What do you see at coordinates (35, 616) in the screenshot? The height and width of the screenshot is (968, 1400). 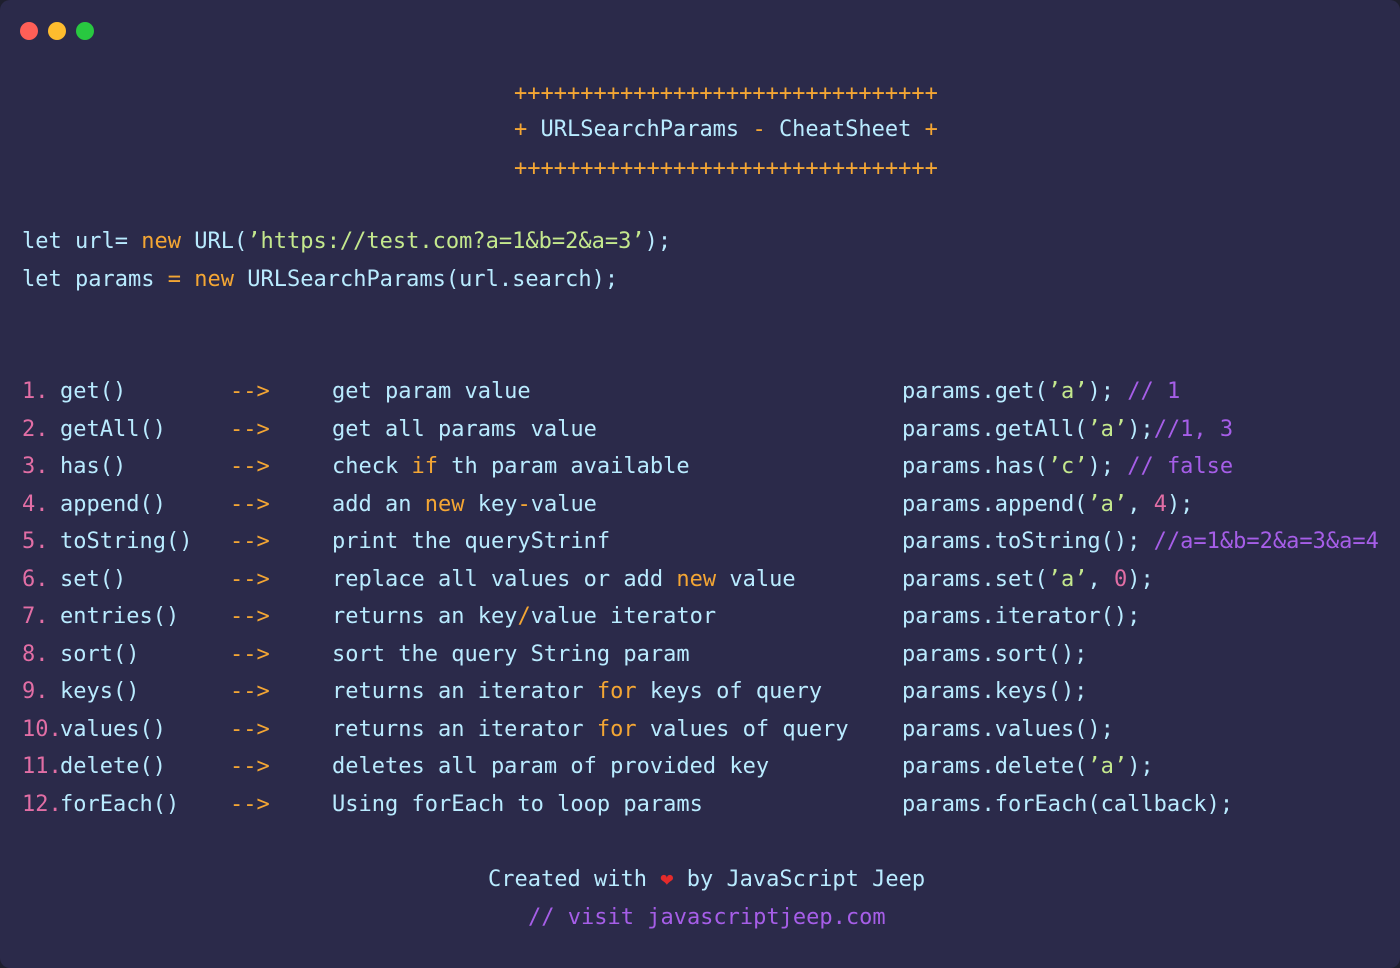 I see `method-number: 7.` at bounding box center [35, 616].